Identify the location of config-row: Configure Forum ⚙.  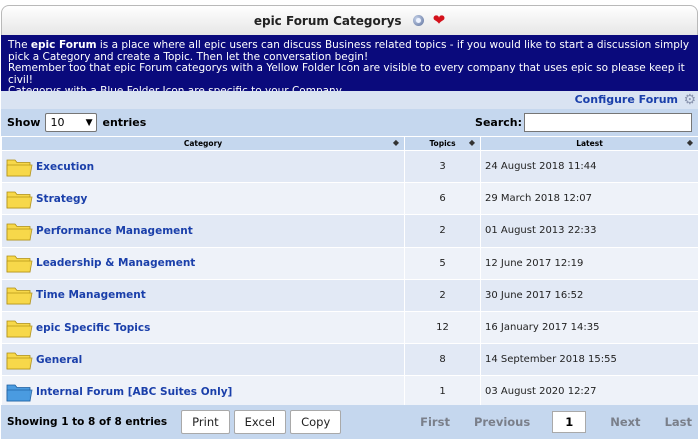
(349, 100).